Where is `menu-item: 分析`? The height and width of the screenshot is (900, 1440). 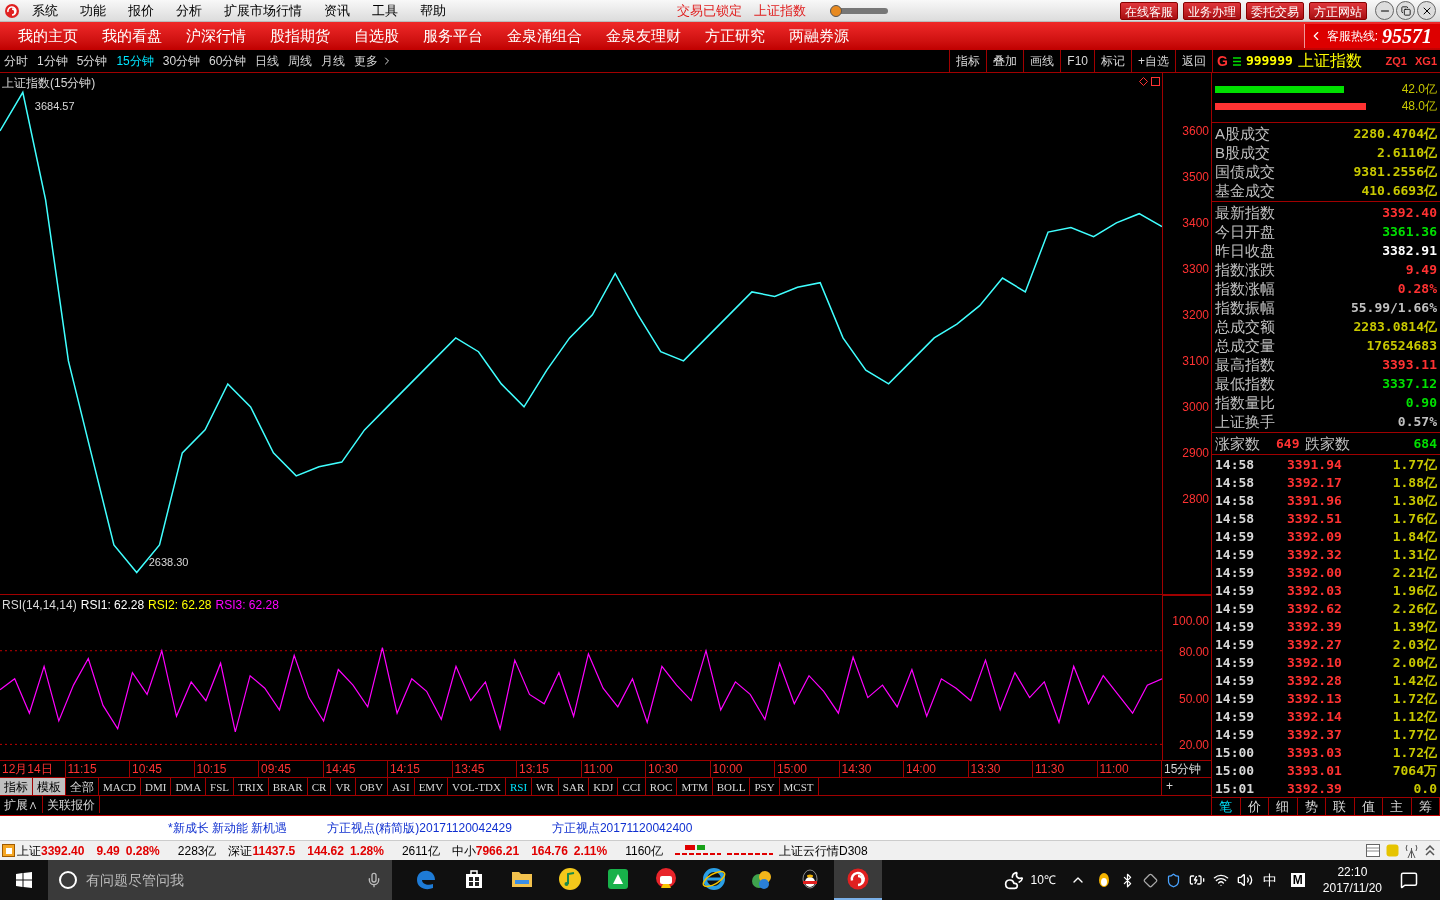
menu-item: 分析 is located at coordinates (189, 10).